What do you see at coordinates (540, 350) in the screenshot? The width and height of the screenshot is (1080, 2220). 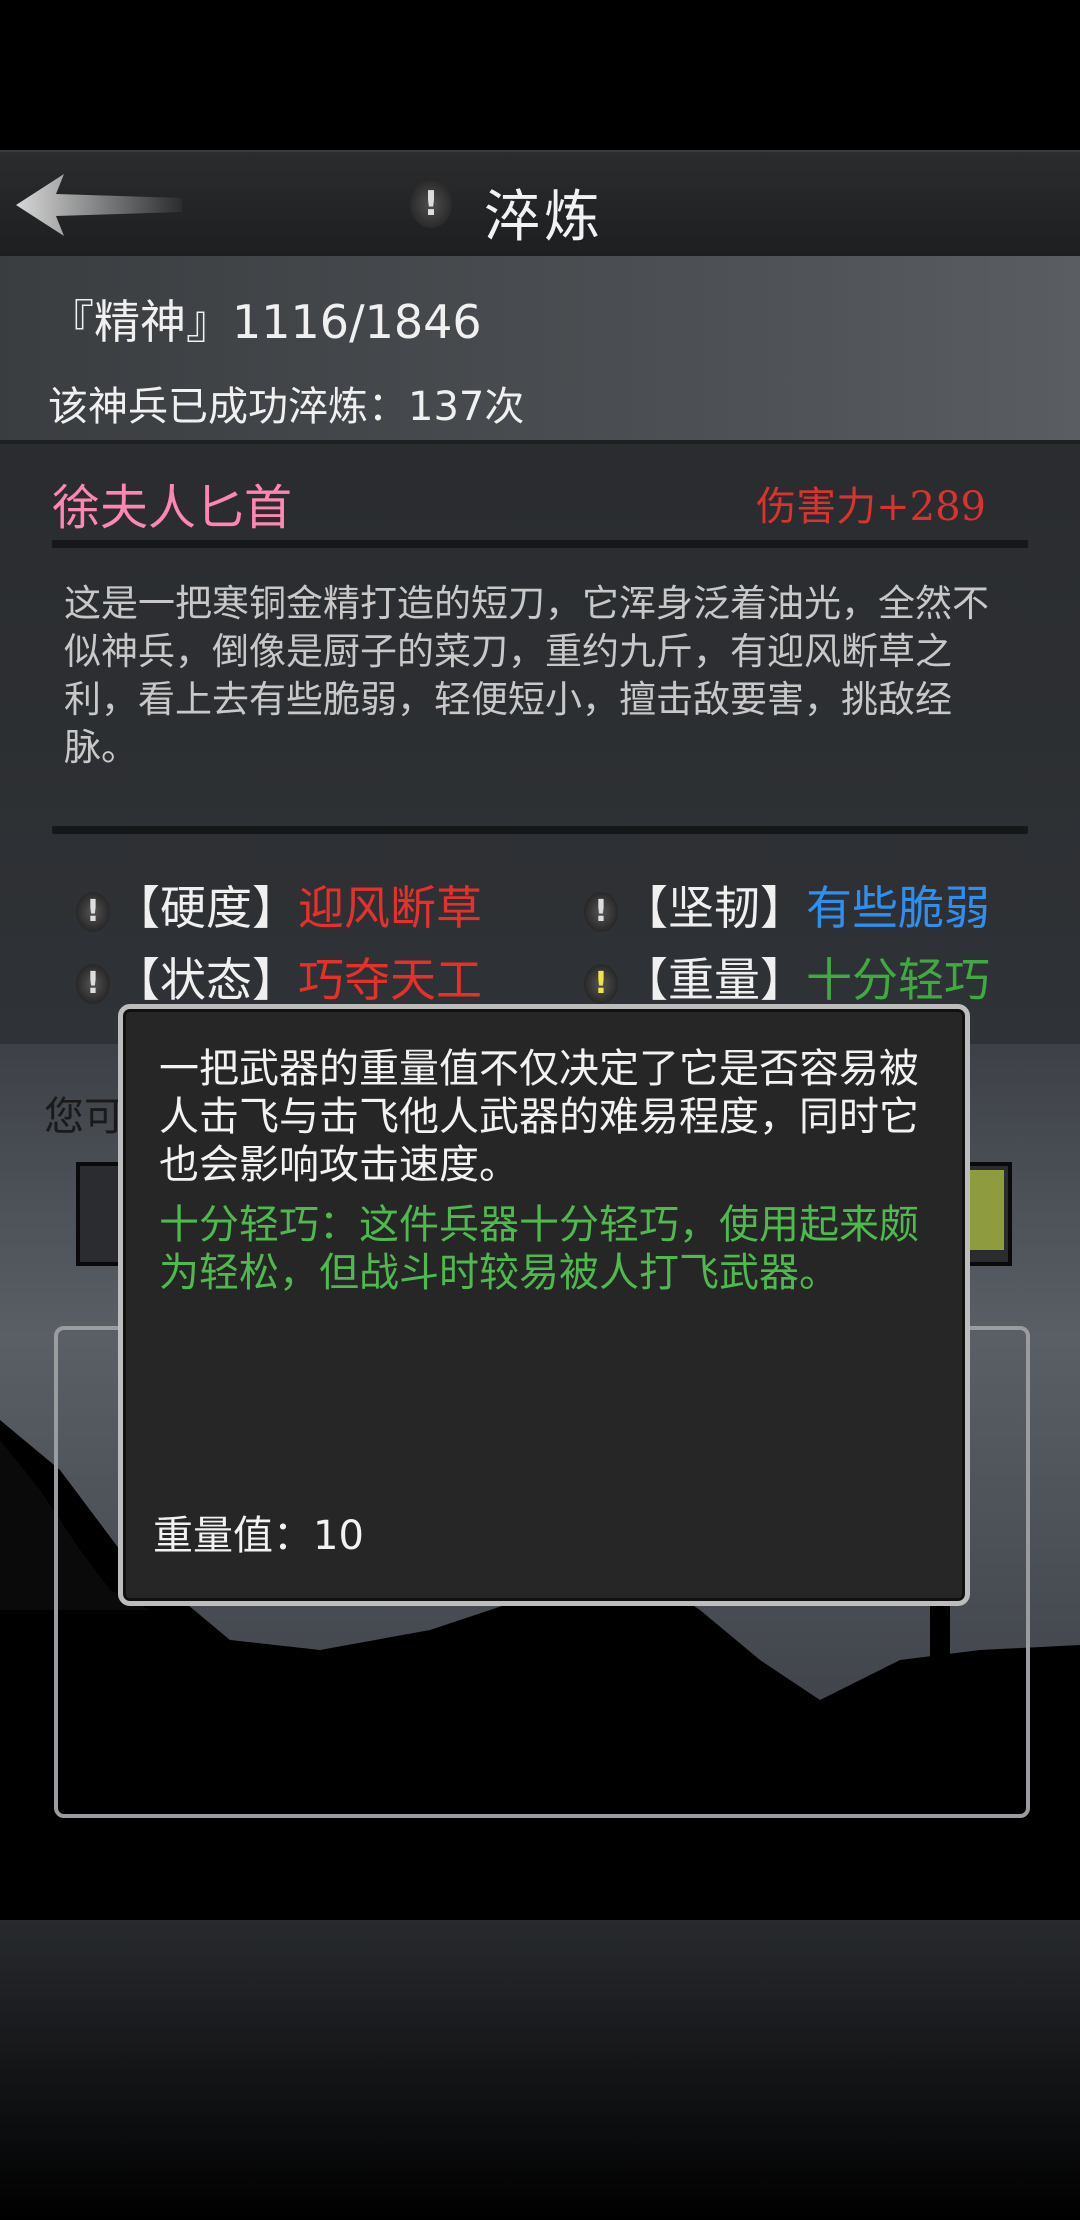 I see `refine-stats-panel: 『精神』1116/1846 该神兵已成功淬炼：137次` at bounding box center [540, 350].